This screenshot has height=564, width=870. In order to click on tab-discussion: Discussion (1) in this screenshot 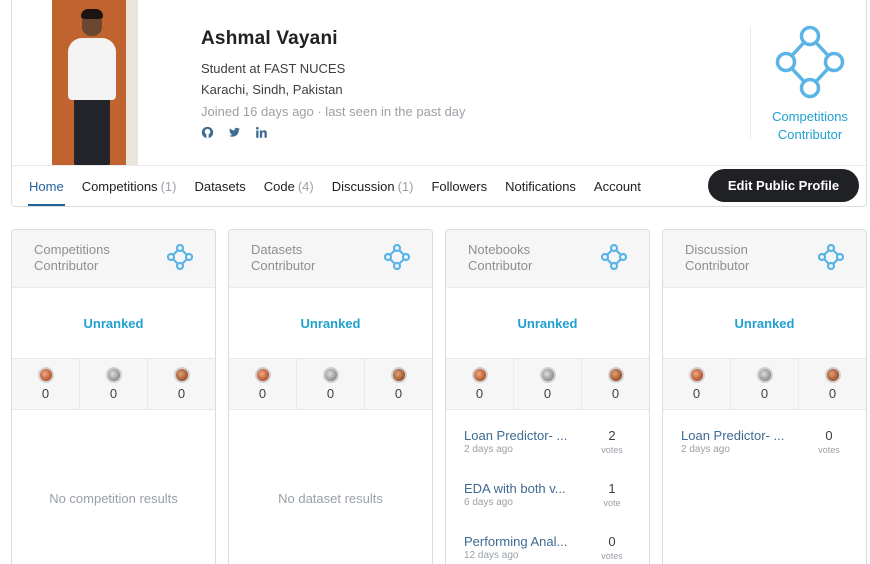, I will do `click(373, 186)`.